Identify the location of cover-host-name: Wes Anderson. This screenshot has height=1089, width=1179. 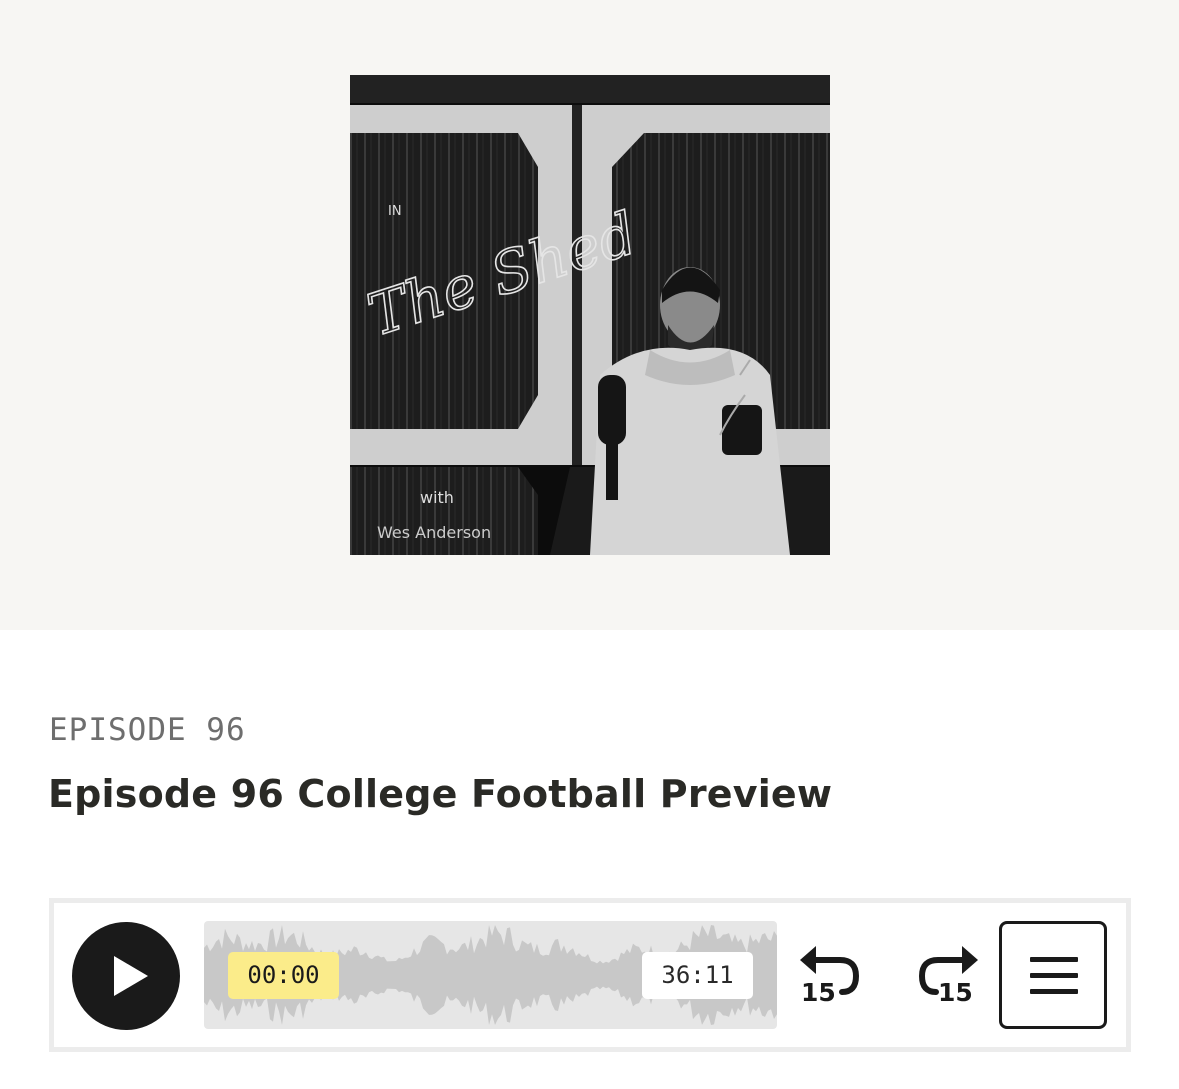
(434, 532).